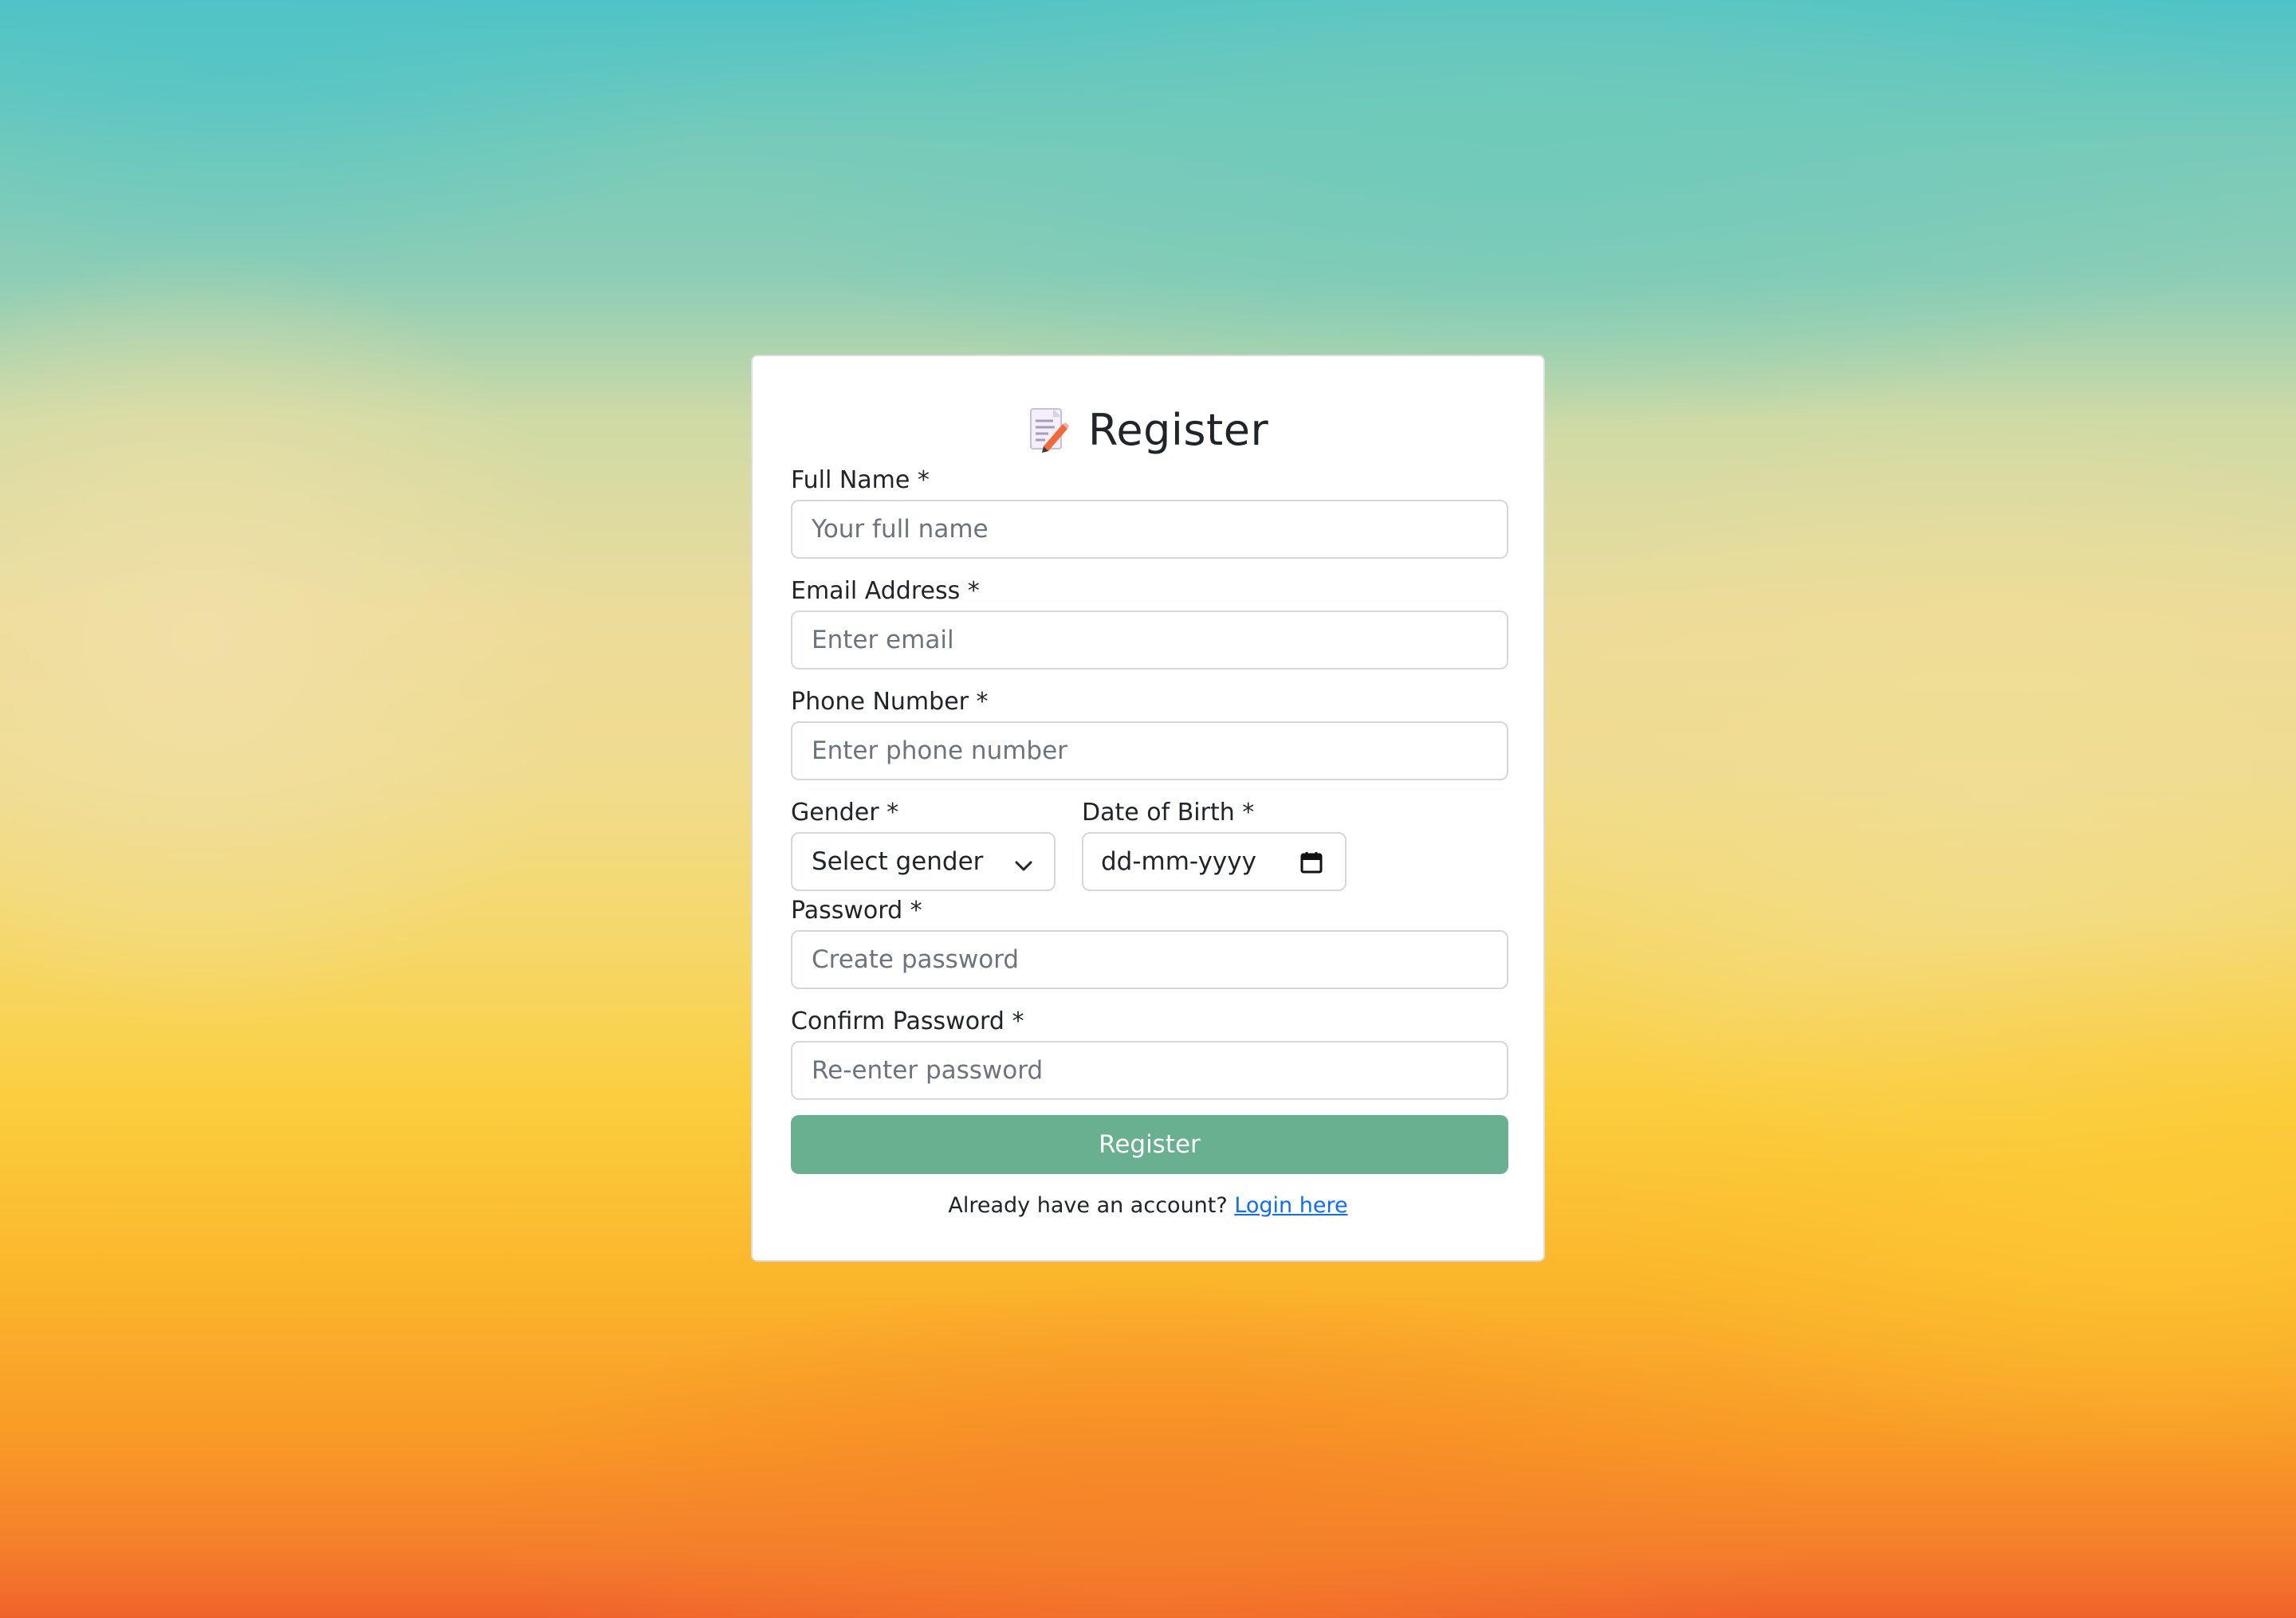 The height and width of the screenshot is (1618, 2296). Describe the element at coordinates (1178, 429) in the screenshot. I see `page-title: Register` at that location.